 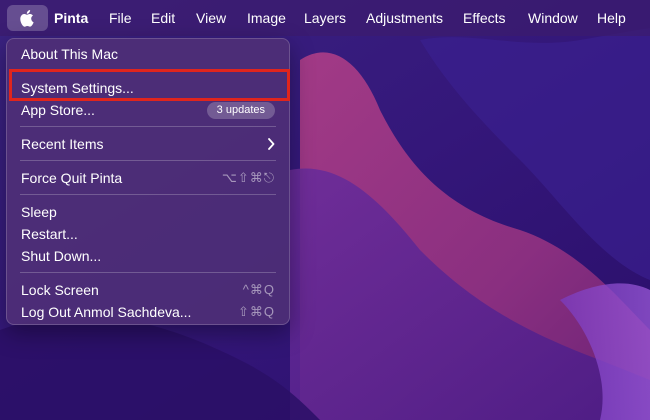 I want to click on menu-item-lock-screen: Lock Screen ^⌘Q, so click(x=148, y=290).